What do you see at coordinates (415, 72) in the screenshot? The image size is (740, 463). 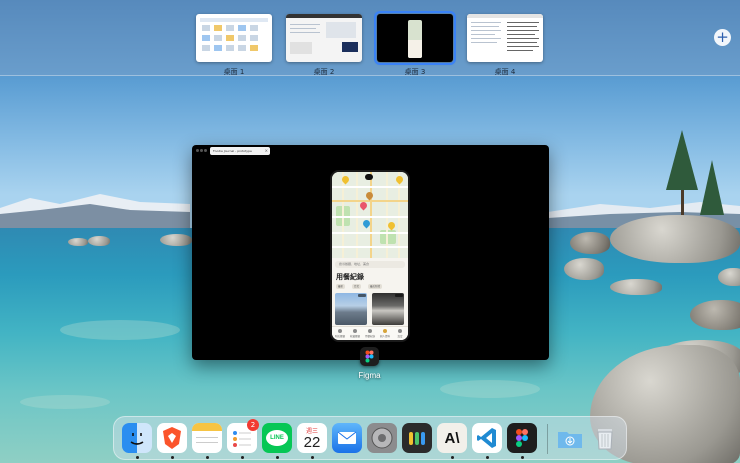 I see `space-label: 桌面 3` at bounding box center [415, 72].